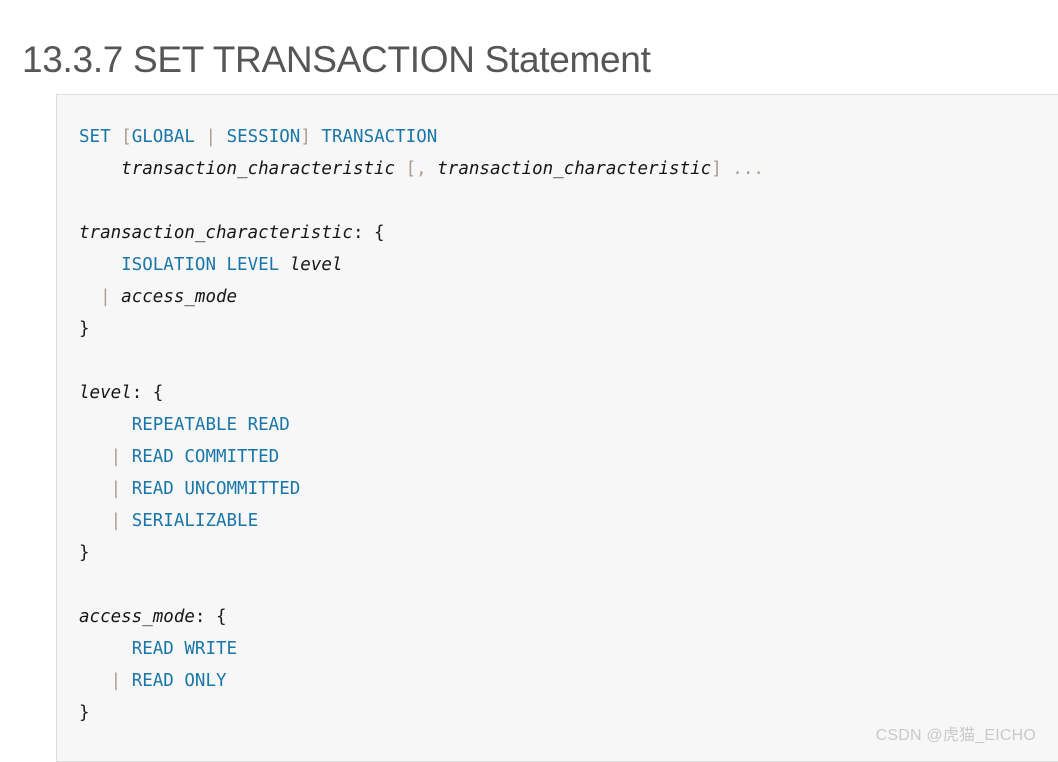 This screenshot has height=762, width=1058. I want to click on token-isolation-level: ISOLATION LEVEL, so click(200, 265).